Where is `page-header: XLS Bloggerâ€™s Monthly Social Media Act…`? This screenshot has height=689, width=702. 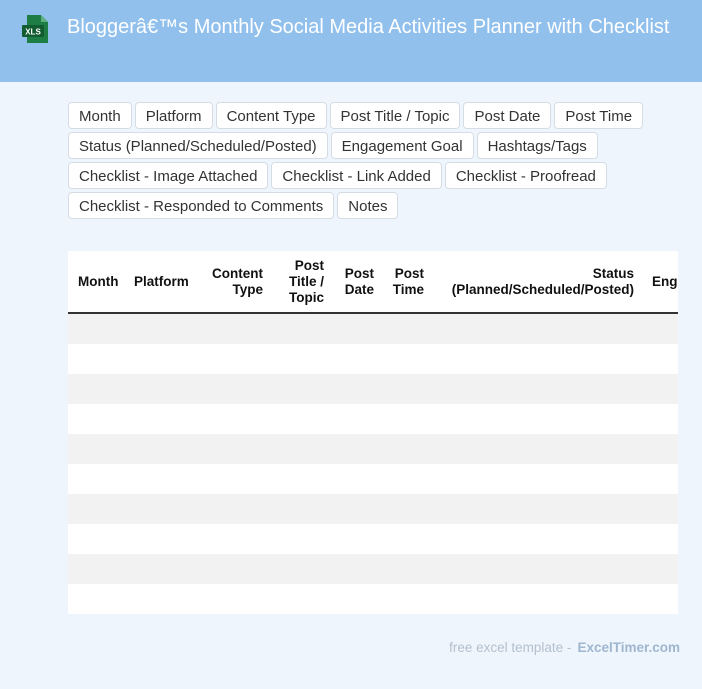
page-header: XLS Bloggerâ€™s Monthly Social Media Act… is located at coordinates (351, 41).